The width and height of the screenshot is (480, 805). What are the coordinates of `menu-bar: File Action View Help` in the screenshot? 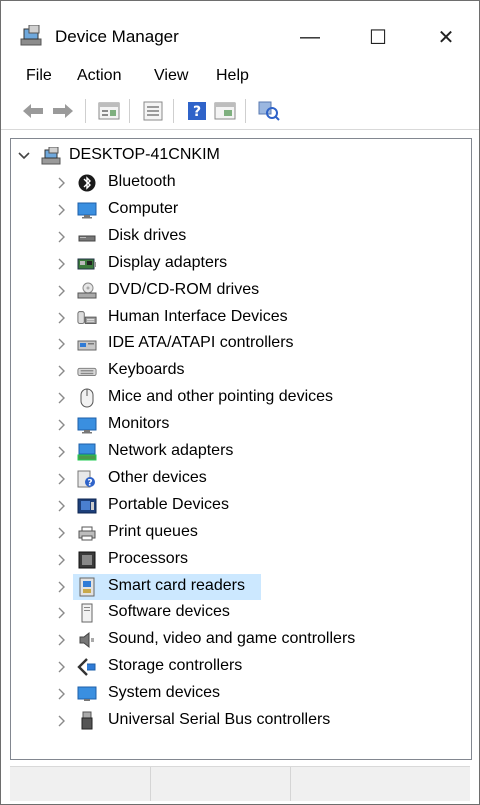 It's located at (240, 76).